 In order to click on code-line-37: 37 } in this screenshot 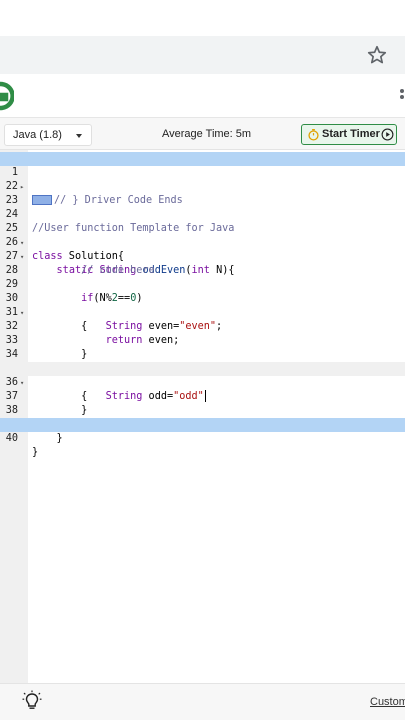, I will do `click(202, 396)`.